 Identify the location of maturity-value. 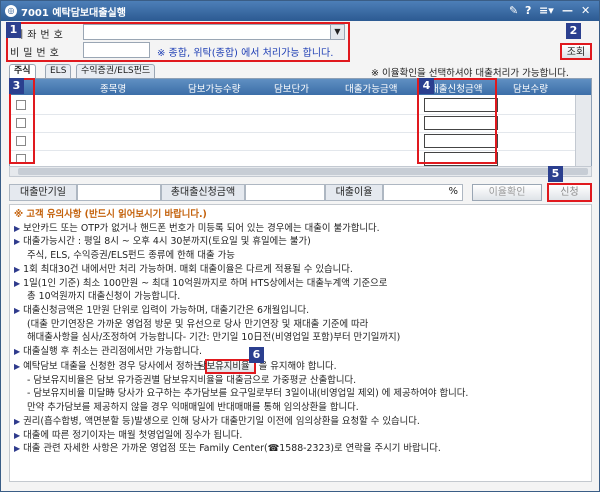
(119, 192).